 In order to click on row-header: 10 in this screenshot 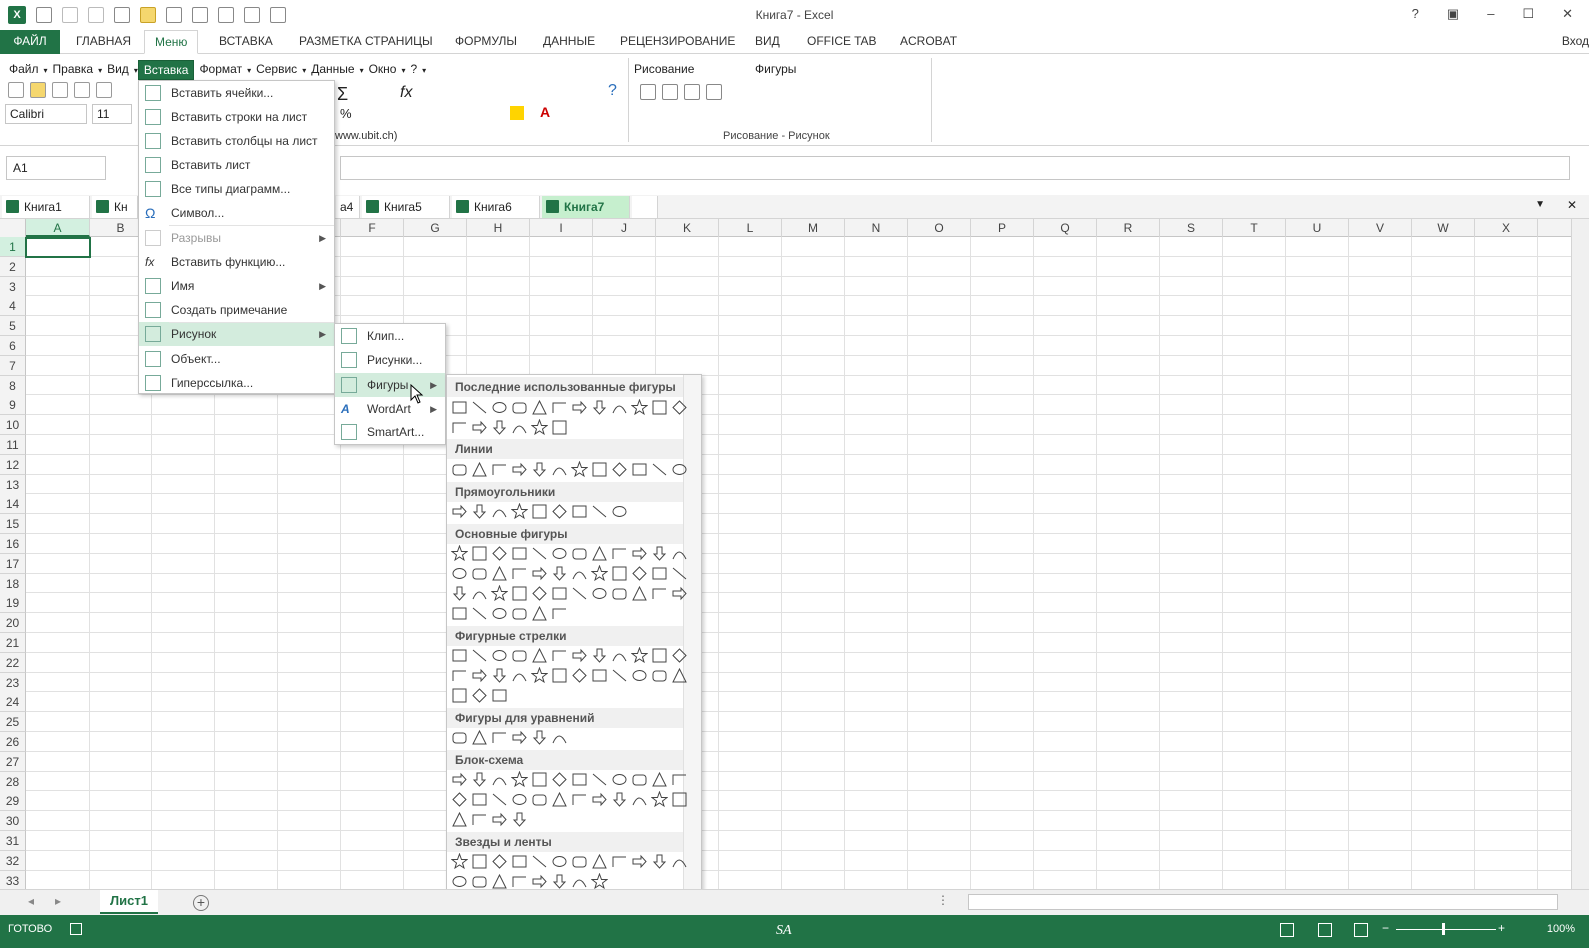, I will do `click(13, 425)`.